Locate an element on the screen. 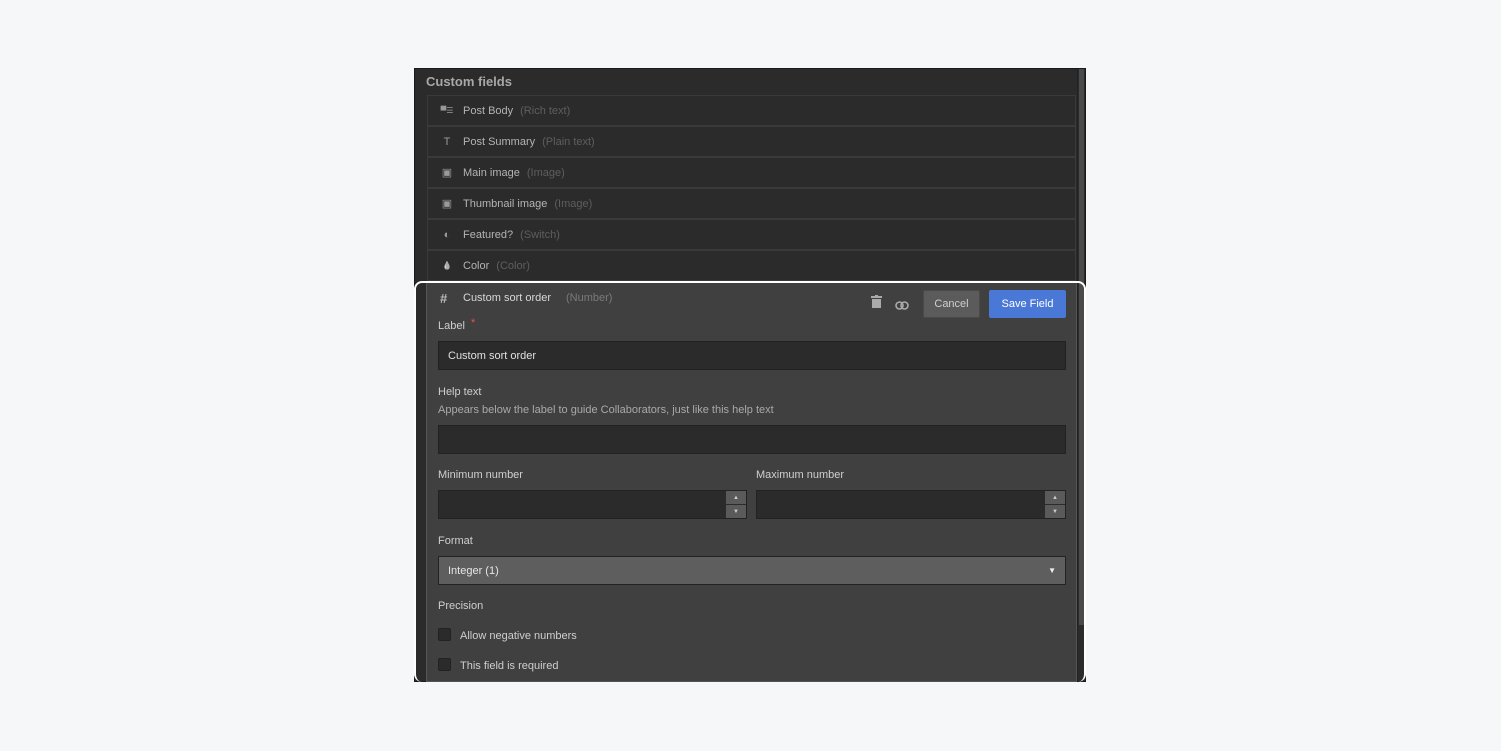 The image size is (1501, 751). field-row: ▣ Thumbnail image (Image) is located at coordinates (751, 203).